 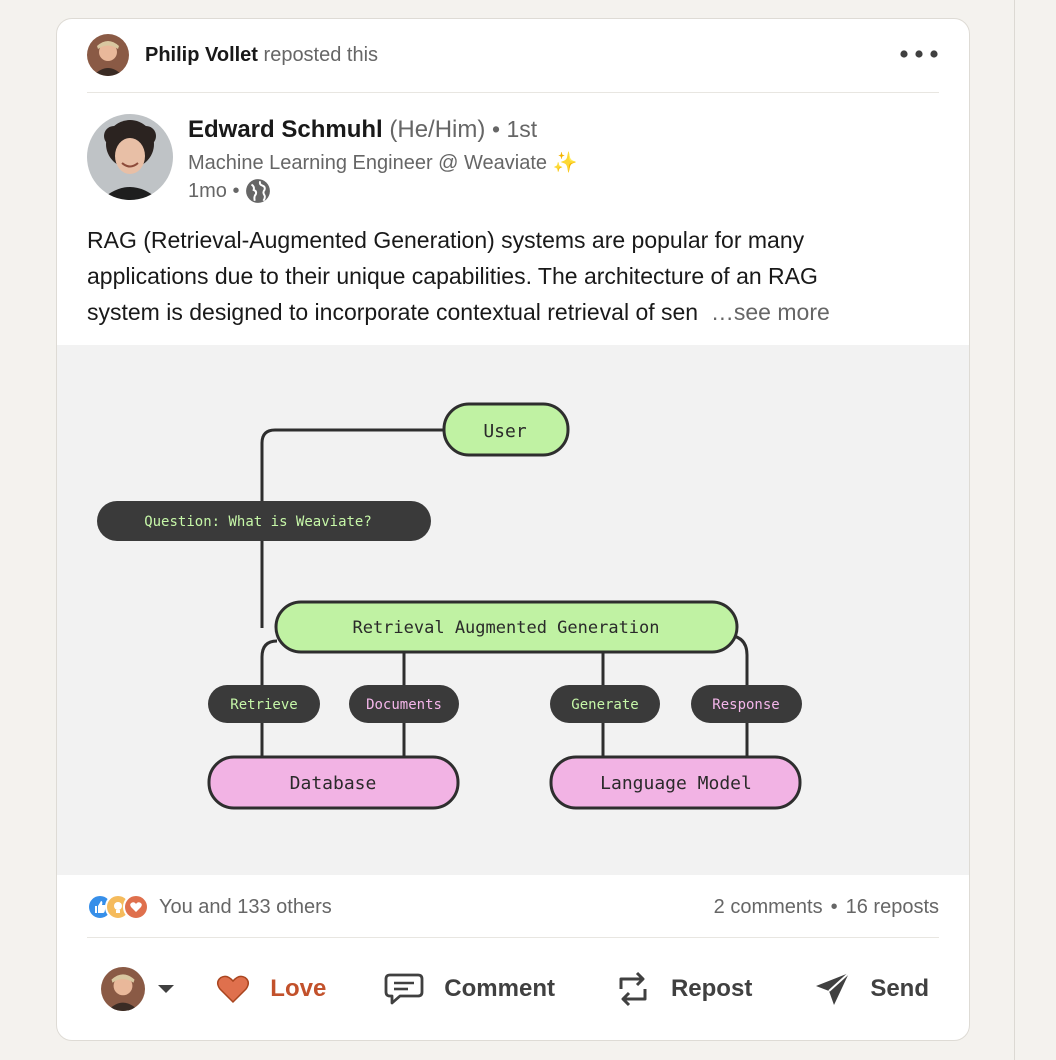 I want to click on comment-label: Comment, so click(x=499, y=988).